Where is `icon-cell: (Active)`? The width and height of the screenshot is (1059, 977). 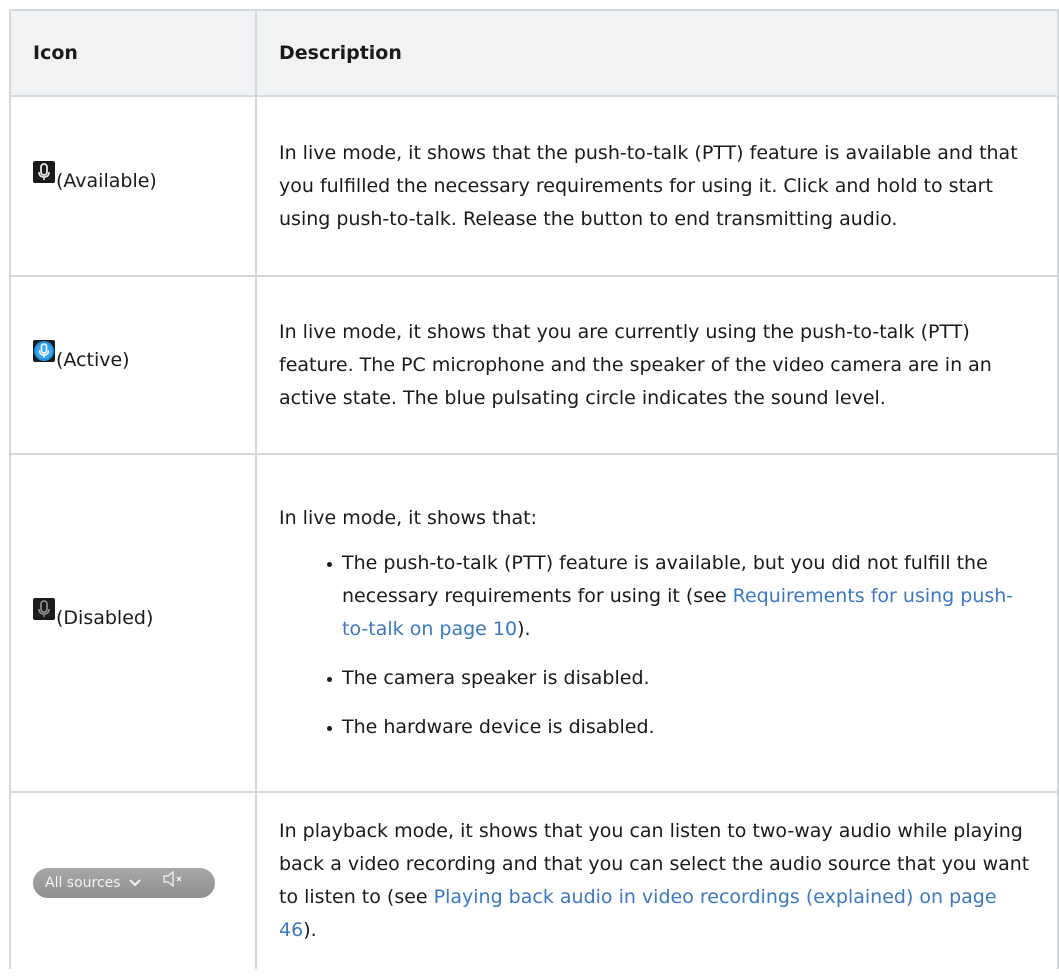
icon-cell: (Active) is located at coordinates (133, 365).